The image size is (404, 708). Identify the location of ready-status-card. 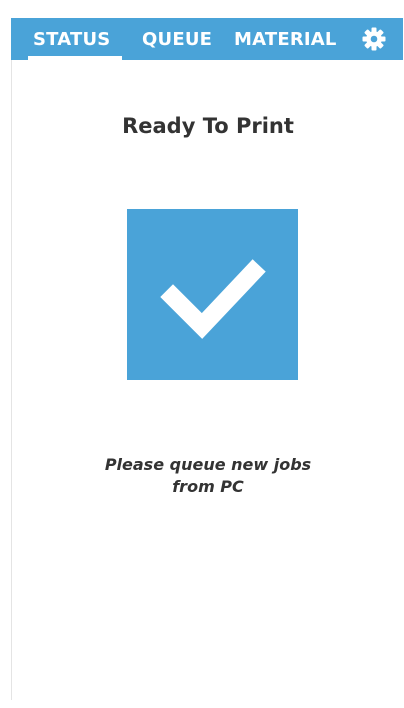
(212, 294).